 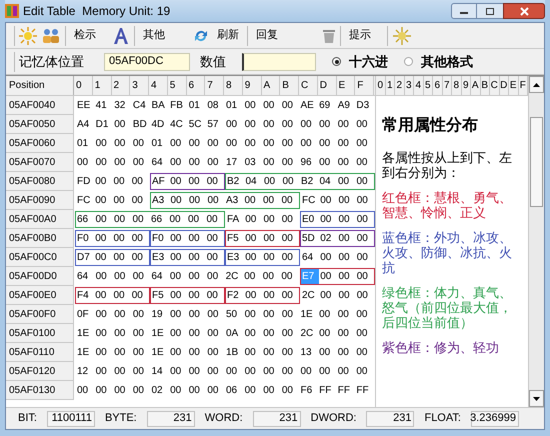 I want to click on hex-cell: 50, so click(x=234, y=314).